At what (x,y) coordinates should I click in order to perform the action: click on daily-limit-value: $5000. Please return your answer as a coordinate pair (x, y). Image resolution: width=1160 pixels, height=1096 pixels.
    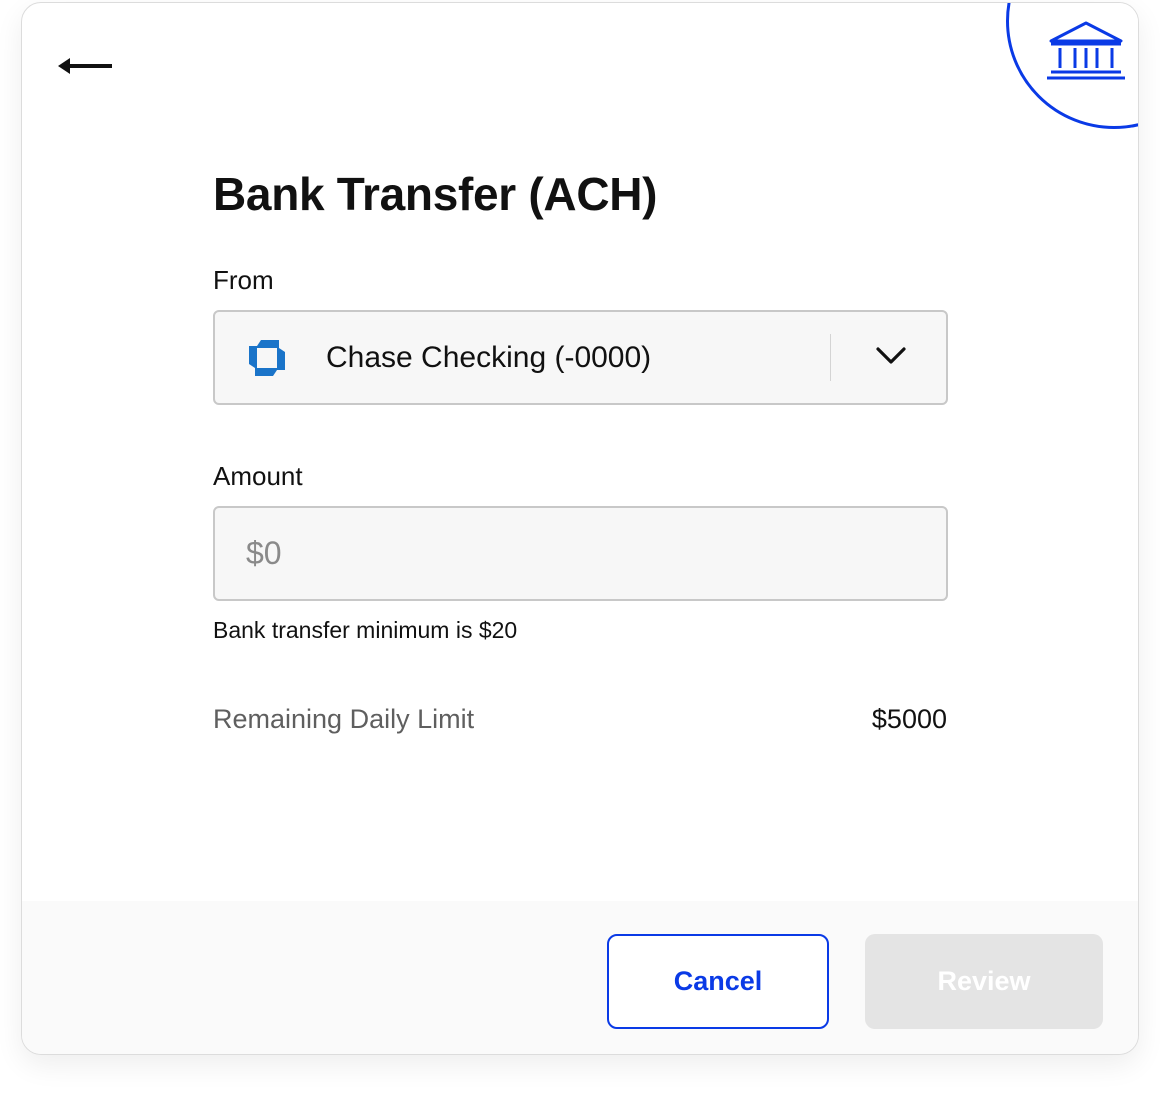
    Looking at the image, I should click on (909, 719).